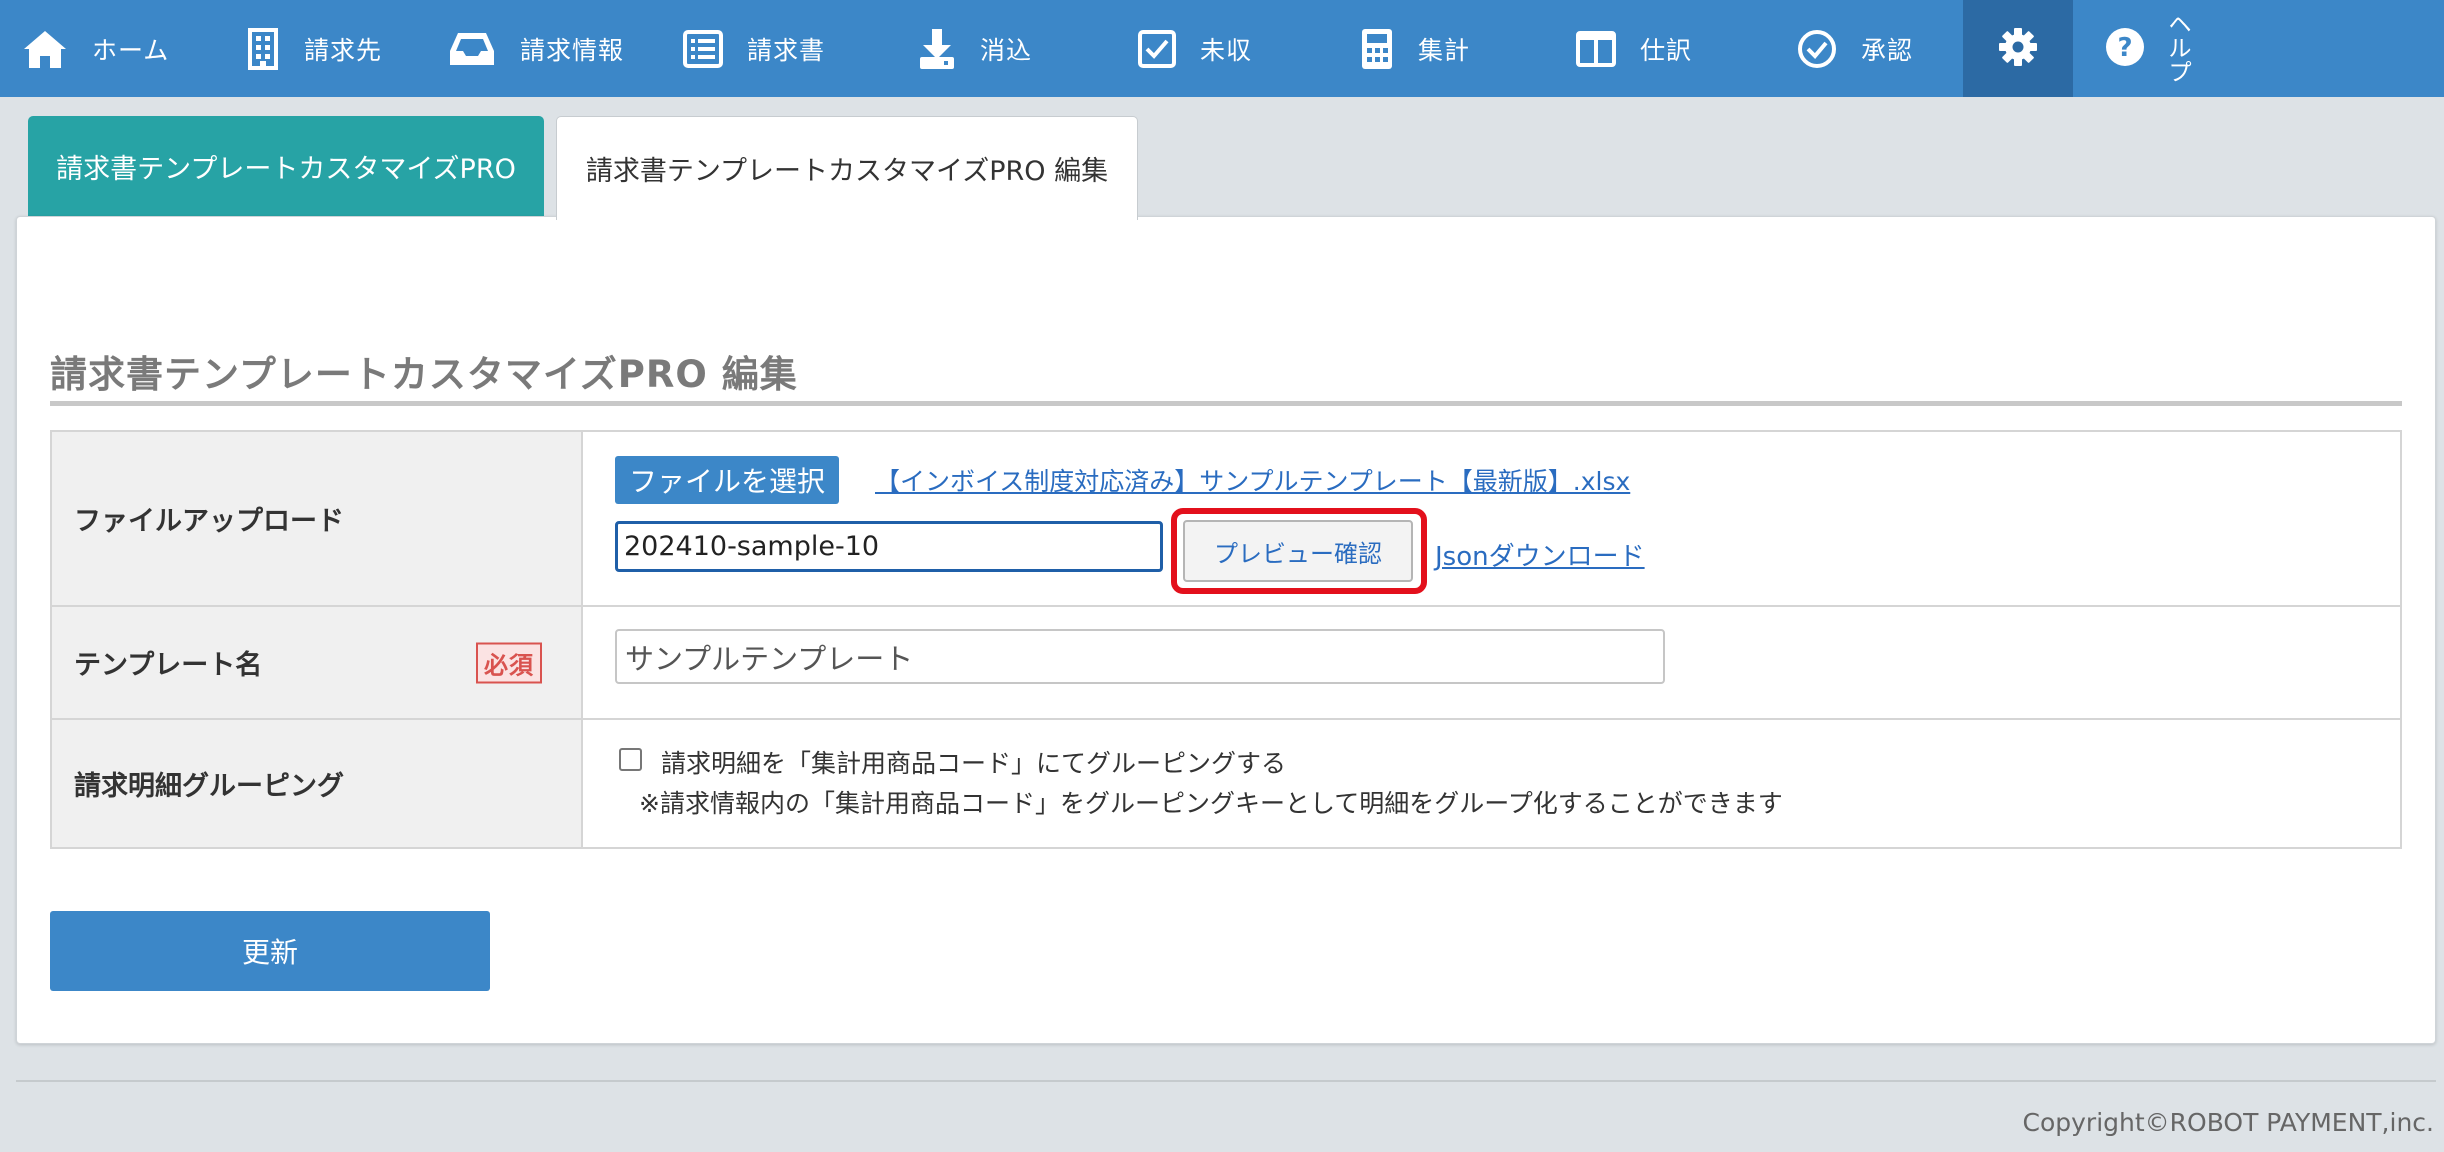  I want to click on home-icon, so click(45, 49).